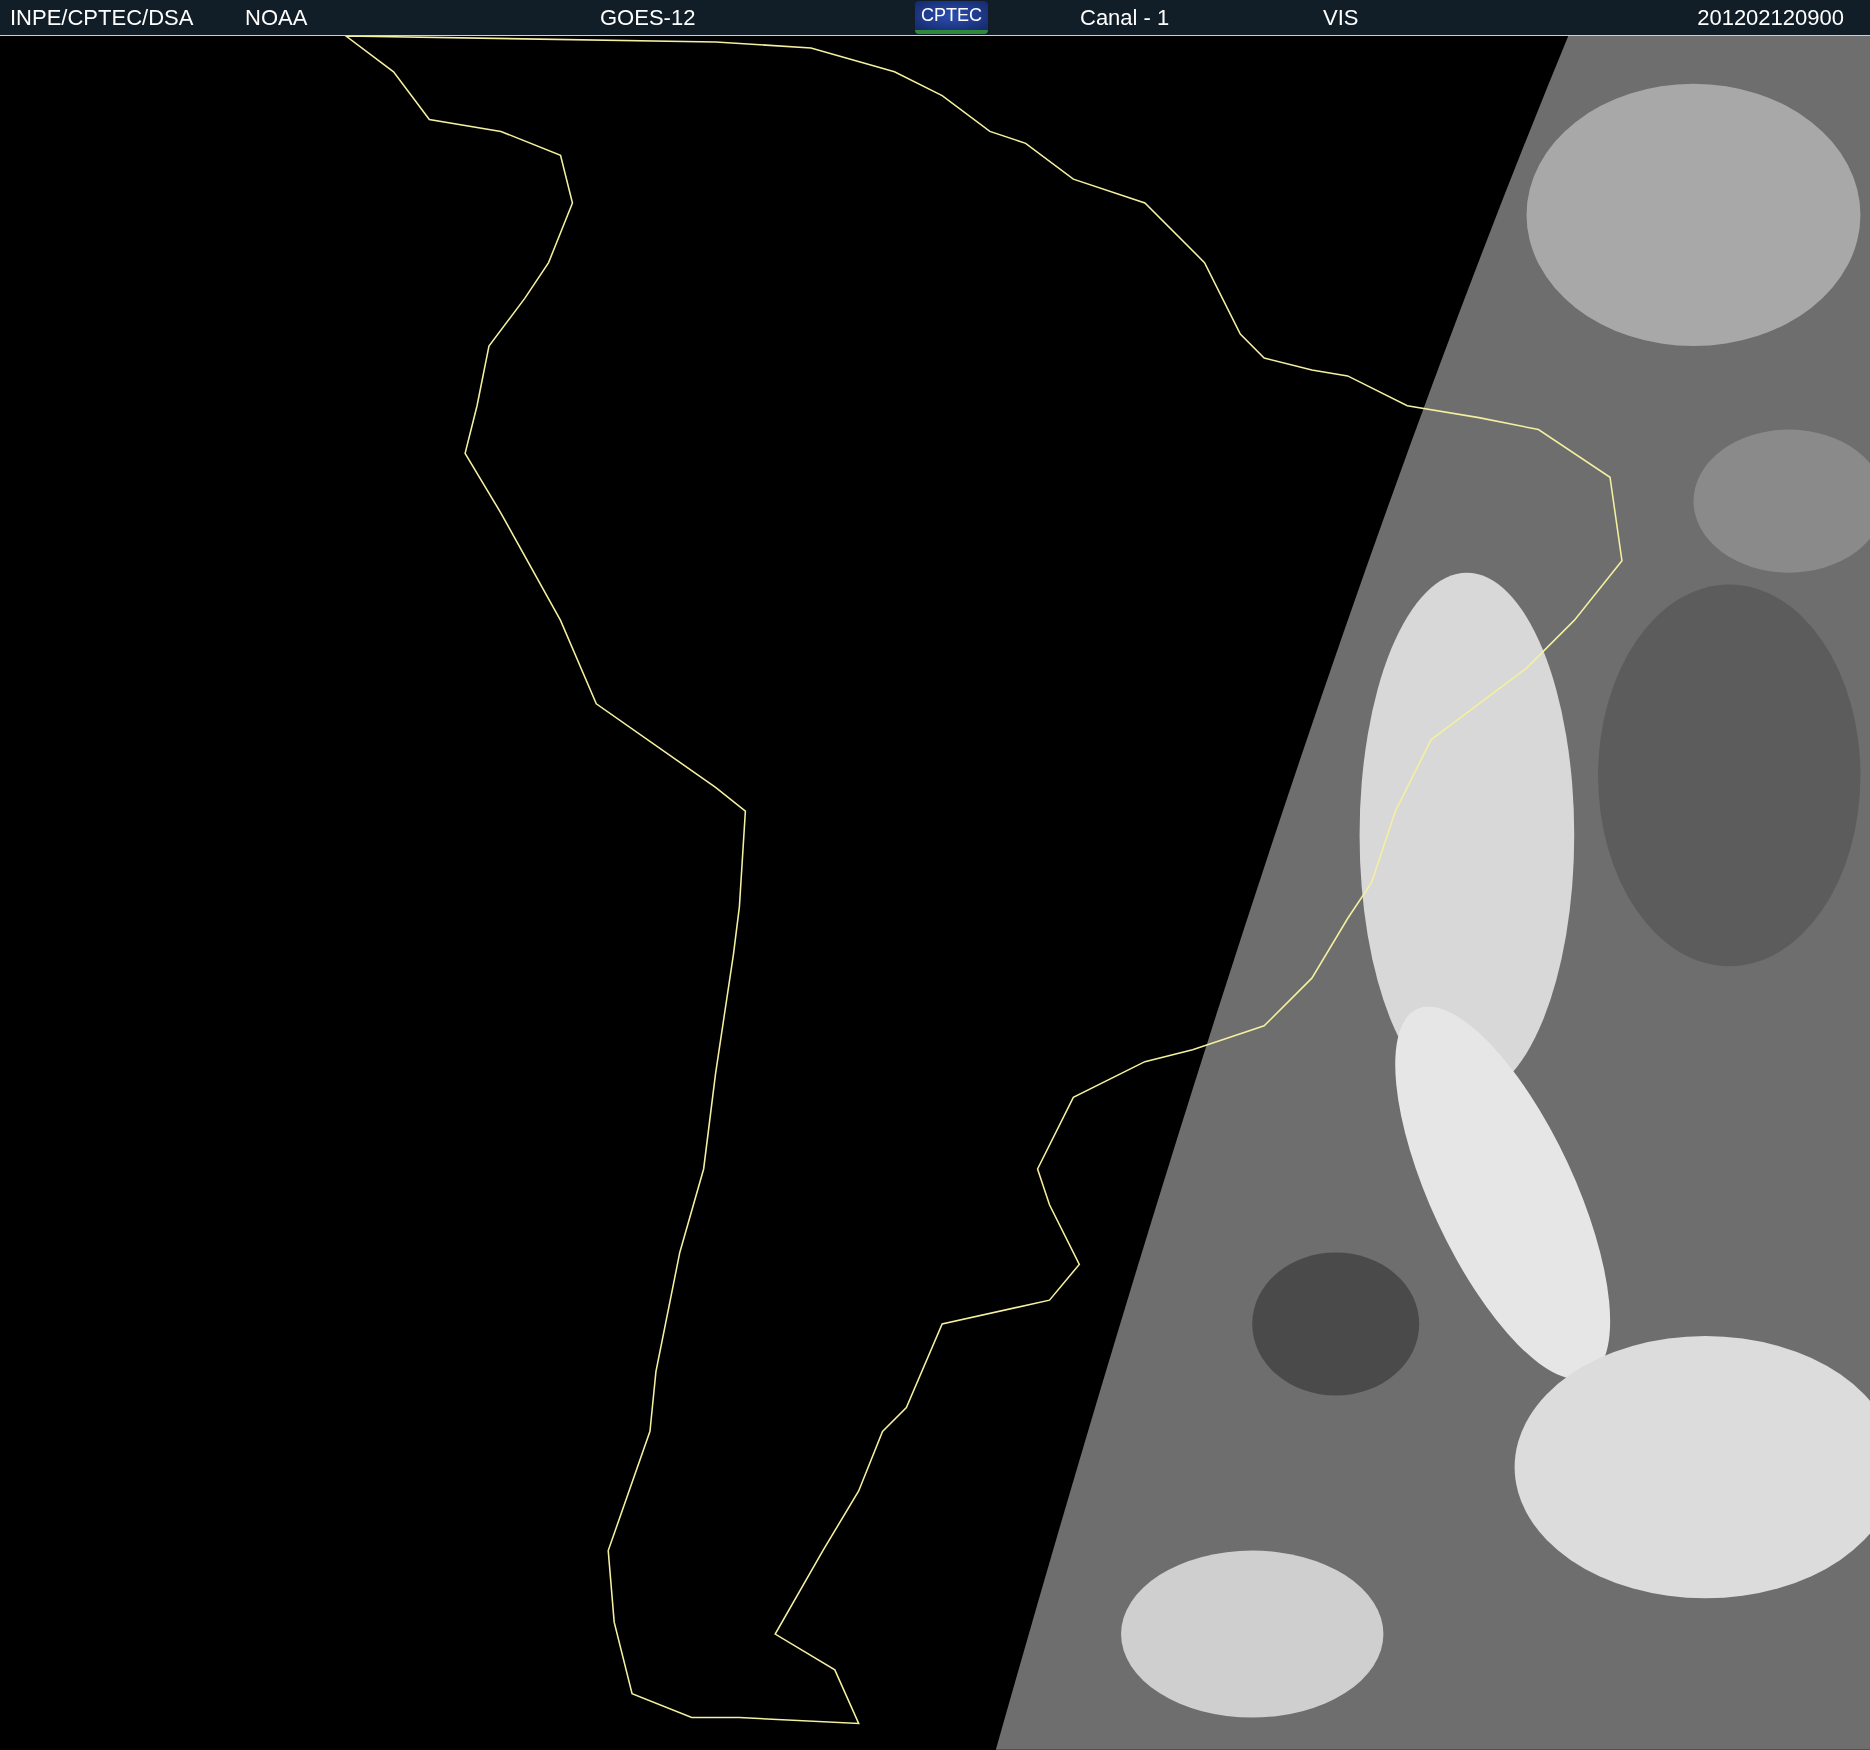  I want to click on header-label: NOAA, so click(276, 17).